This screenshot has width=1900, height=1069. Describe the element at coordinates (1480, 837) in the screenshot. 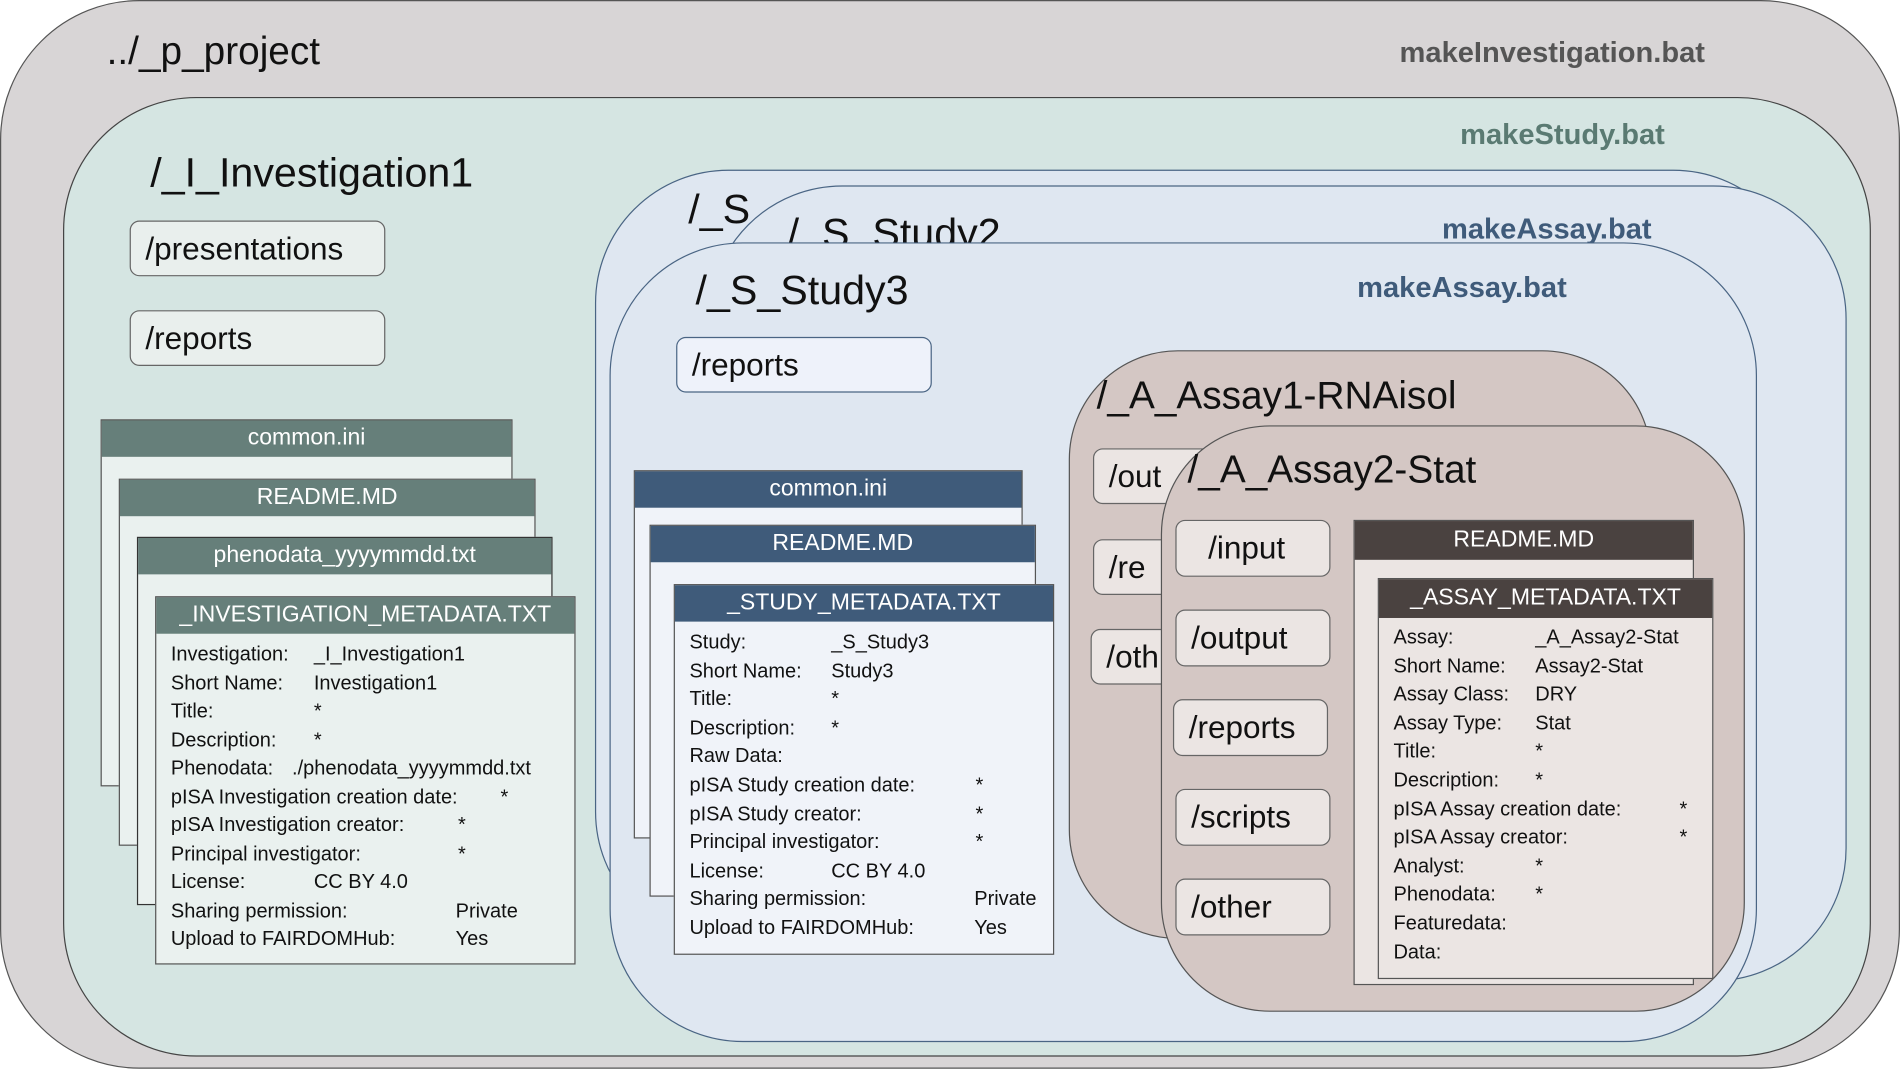

I see `metadata-field-label: pISA Assay creator:` at that location.